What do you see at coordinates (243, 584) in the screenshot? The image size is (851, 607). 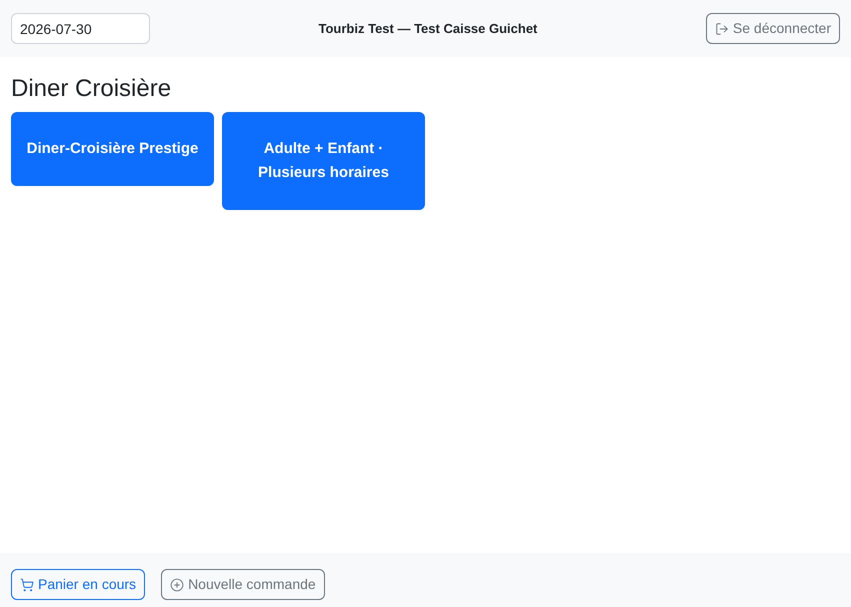 I see `new-order-button: Nouvelle commande` at bounding box center [243, 584].